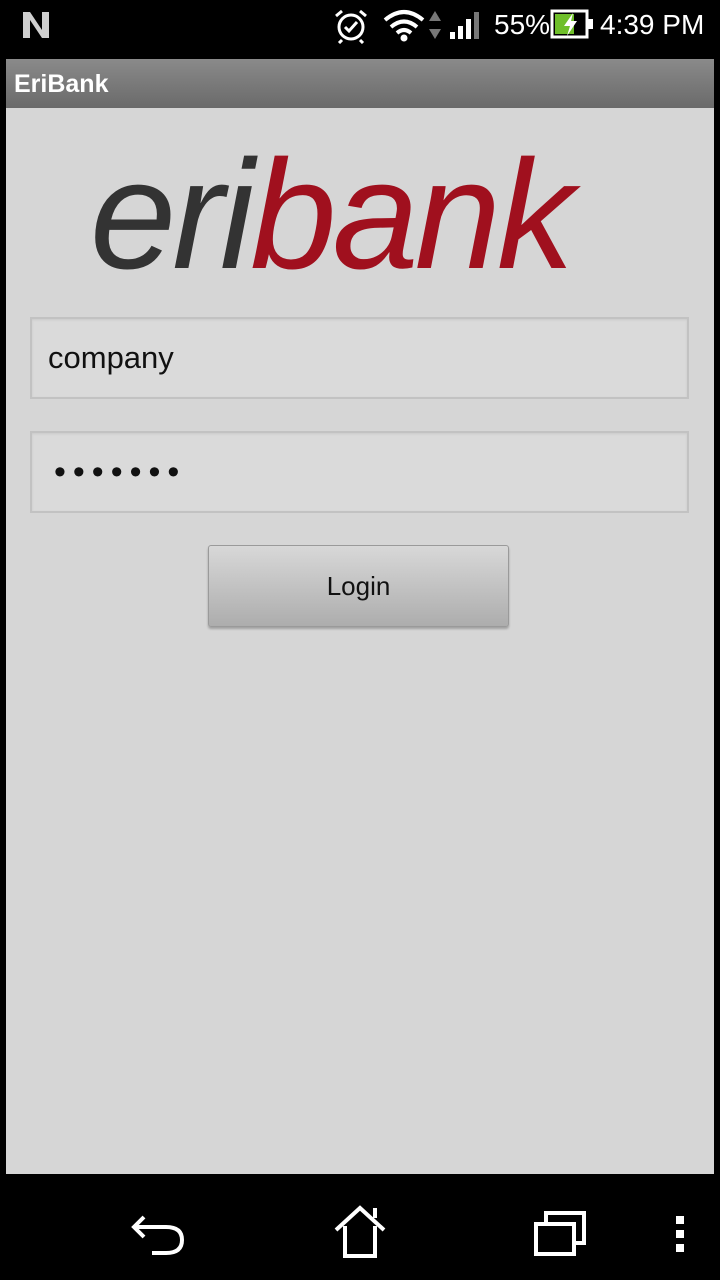 The width and height of the screenshot is (720, 1280). Describe the element at coordinates (464, 25) in the screenshot. I see `signal-icon` at that location.